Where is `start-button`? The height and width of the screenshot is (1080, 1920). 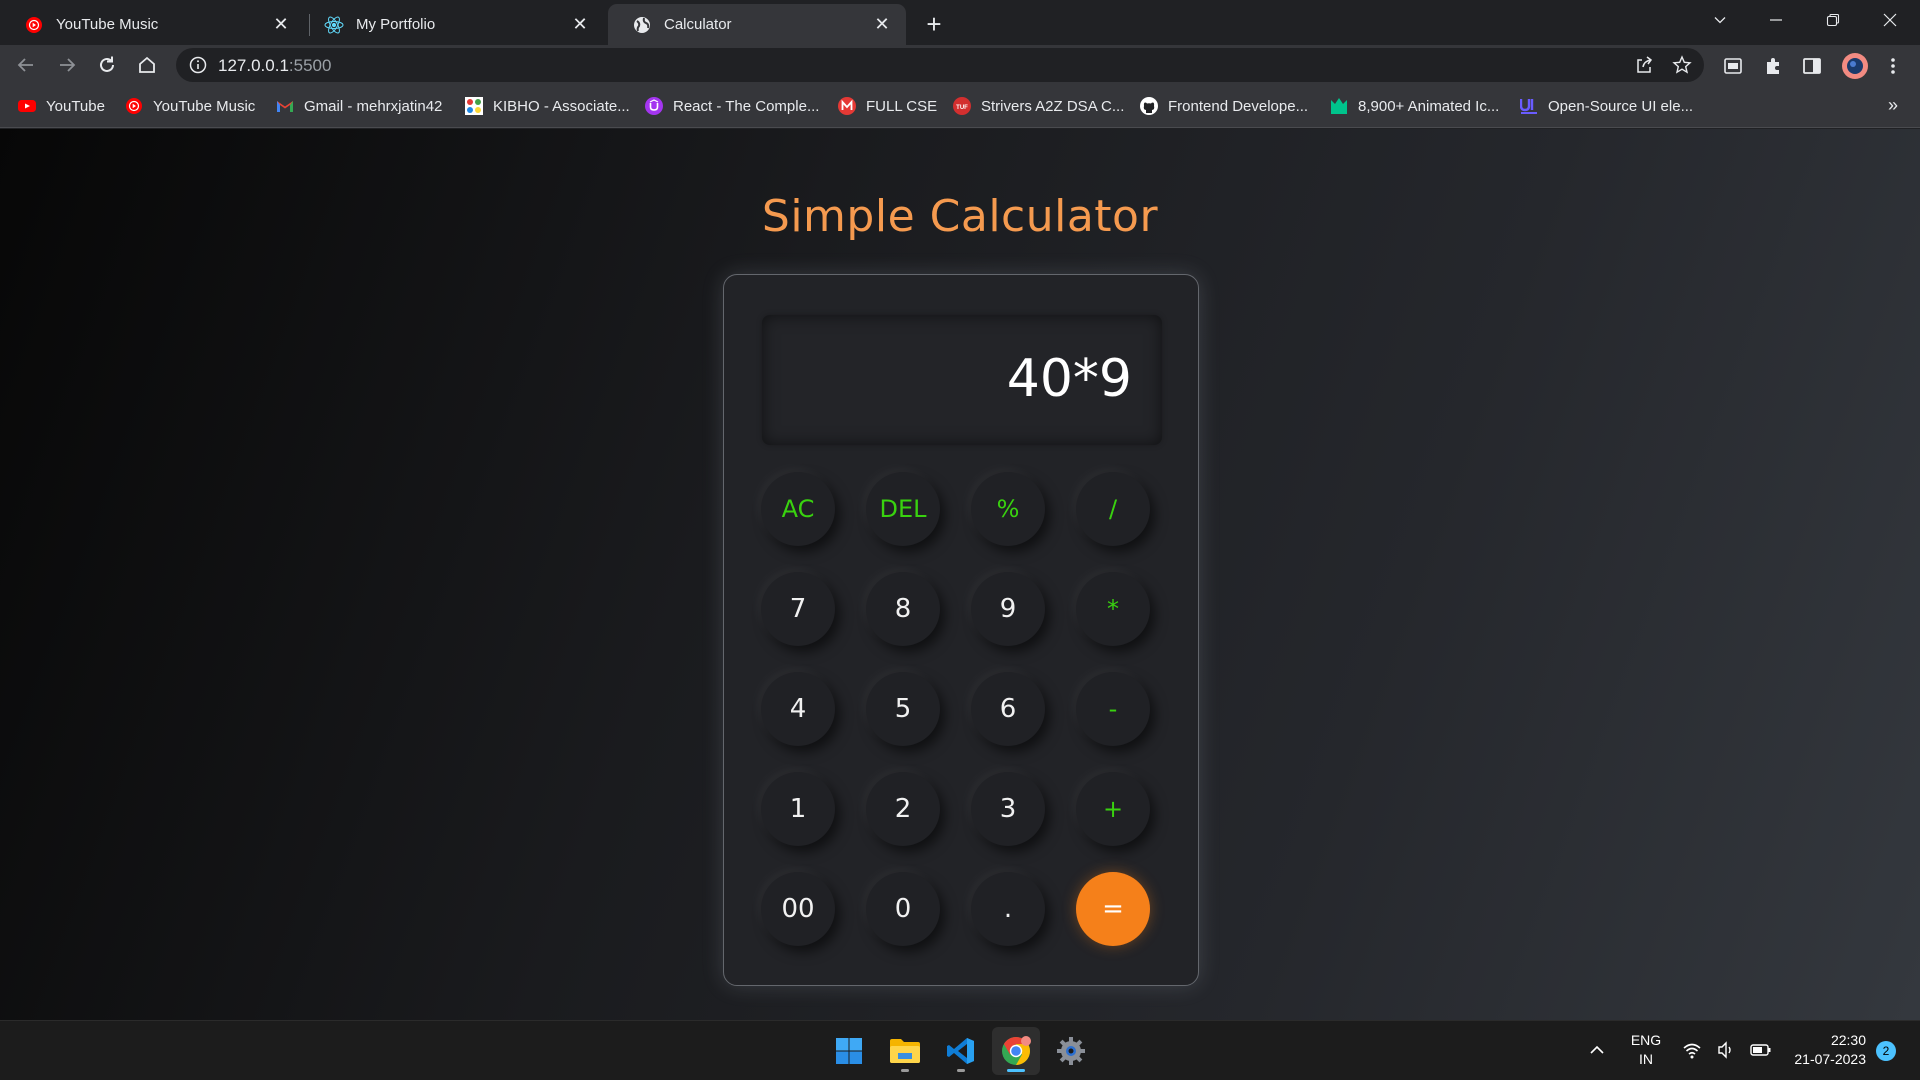 start-button is located at coordinates (849, 1051).